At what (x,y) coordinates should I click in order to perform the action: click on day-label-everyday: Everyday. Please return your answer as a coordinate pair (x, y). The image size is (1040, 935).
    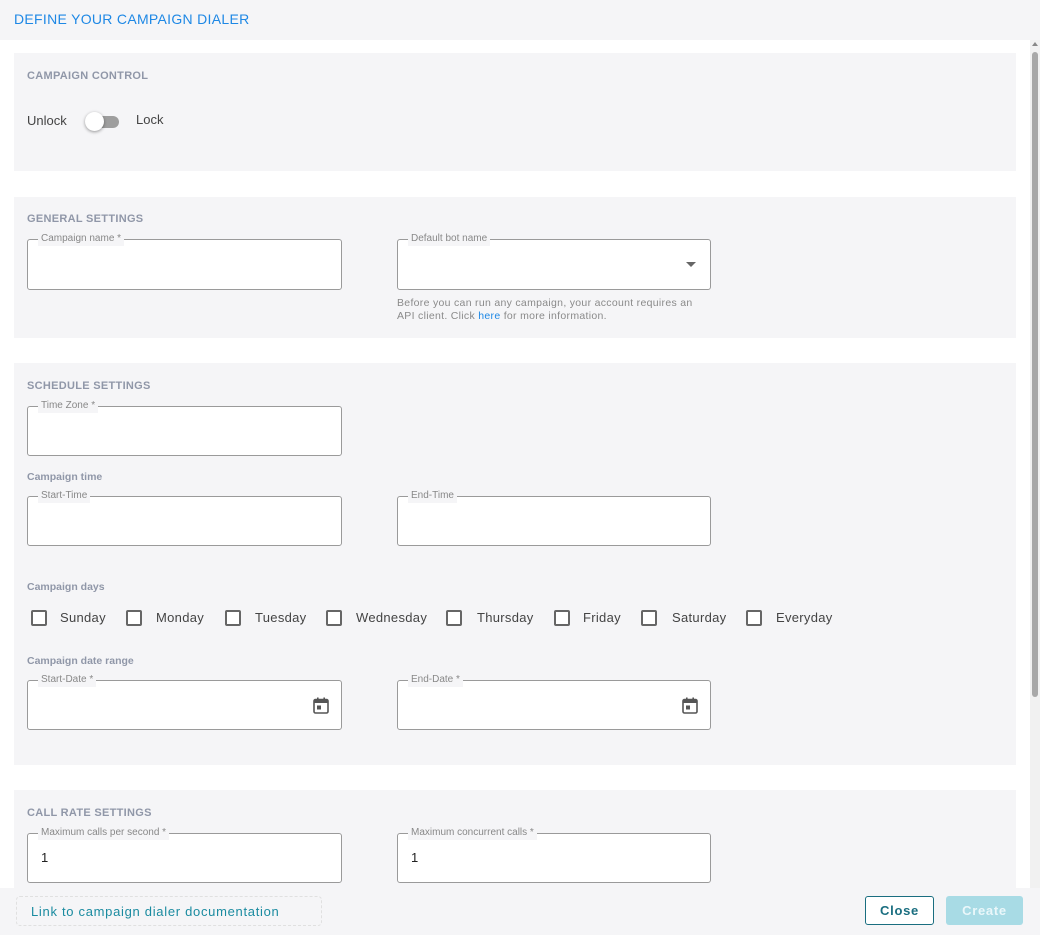
    Looking at the image, I should click on (804, 617).